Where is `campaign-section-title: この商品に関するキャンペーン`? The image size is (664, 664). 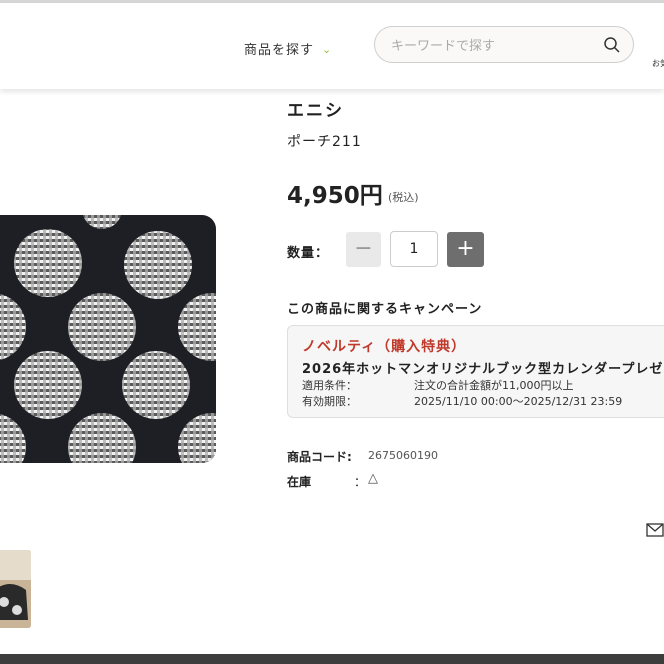 campaign-section-title: この商品に関するキャンペーン is located at coordinates (385, 309).